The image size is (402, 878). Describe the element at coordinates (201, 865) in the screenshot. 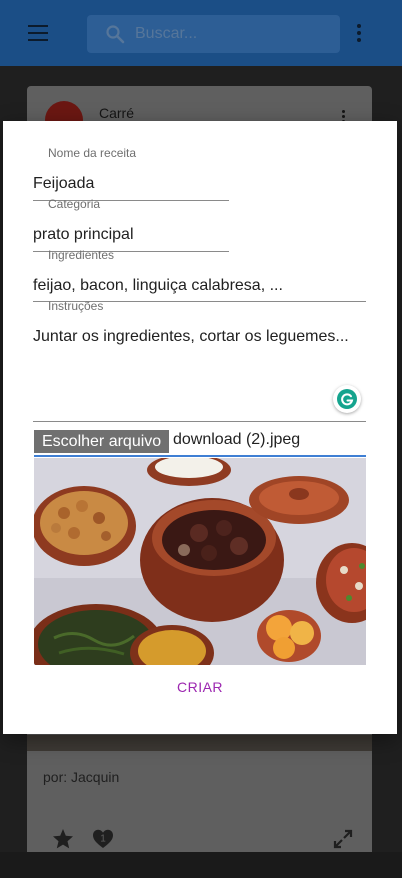

I see `bottom-bar` at that location.